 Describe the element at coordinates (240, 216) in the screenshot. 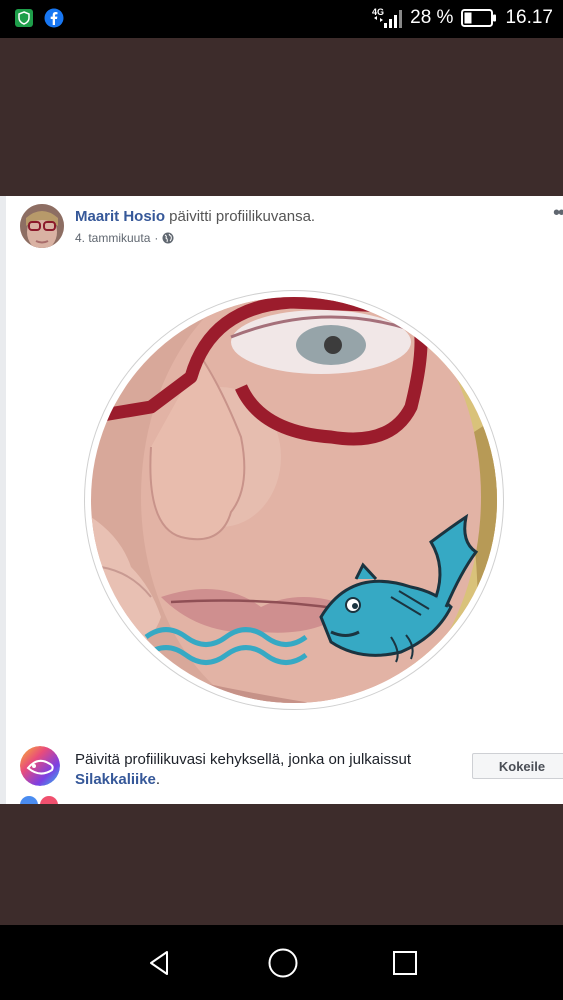

I see `post-action-text: päivitti profiilikuvansa.` at that location.